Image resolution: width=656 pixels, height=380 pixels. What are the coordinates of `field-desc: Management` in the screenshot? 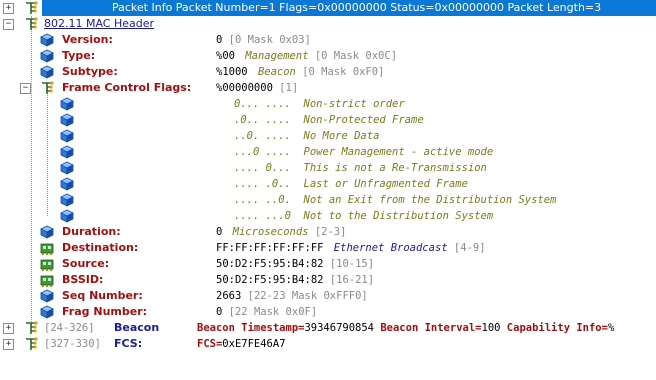 It's located at (277, 56).